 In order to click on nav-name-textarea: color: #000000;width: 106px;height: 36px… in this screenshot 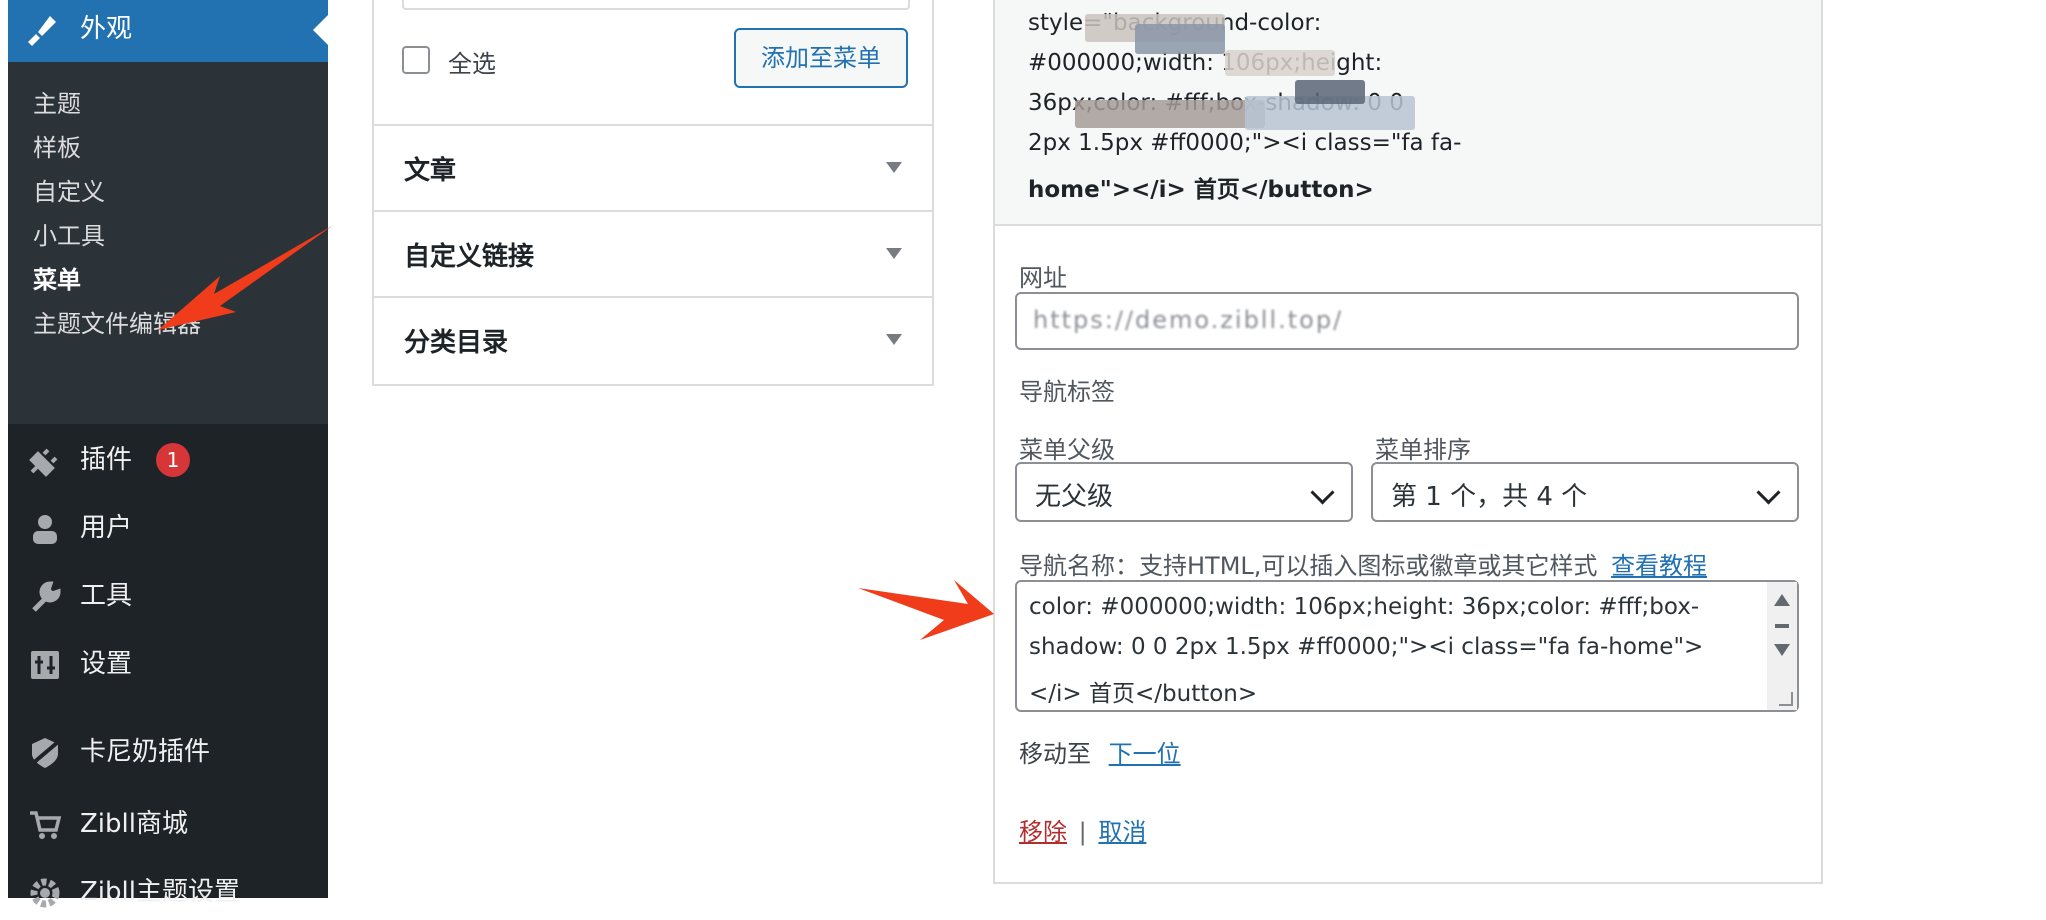, I will do `click(1407, 646)`.